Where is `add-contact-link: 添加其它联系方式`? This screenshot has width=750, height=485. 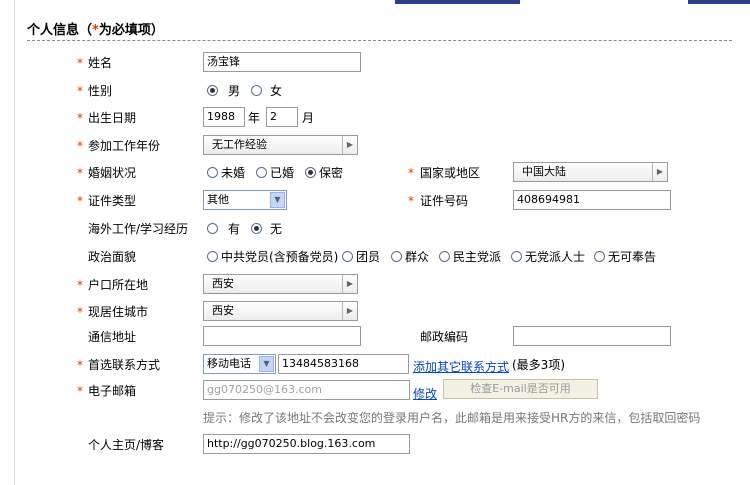
add-contact-link: 添加其它联系方式 is located at coordinates (461, 366).